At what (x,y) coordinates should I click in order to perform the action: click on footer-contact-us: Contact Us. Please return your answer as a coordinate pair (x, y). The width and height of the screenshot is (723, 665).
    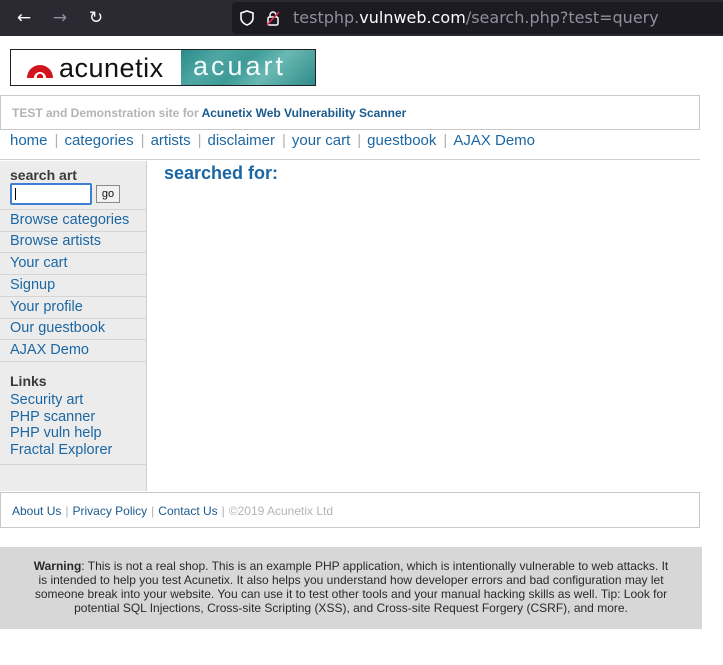
    Looking at the image, I should click on (187, 511).